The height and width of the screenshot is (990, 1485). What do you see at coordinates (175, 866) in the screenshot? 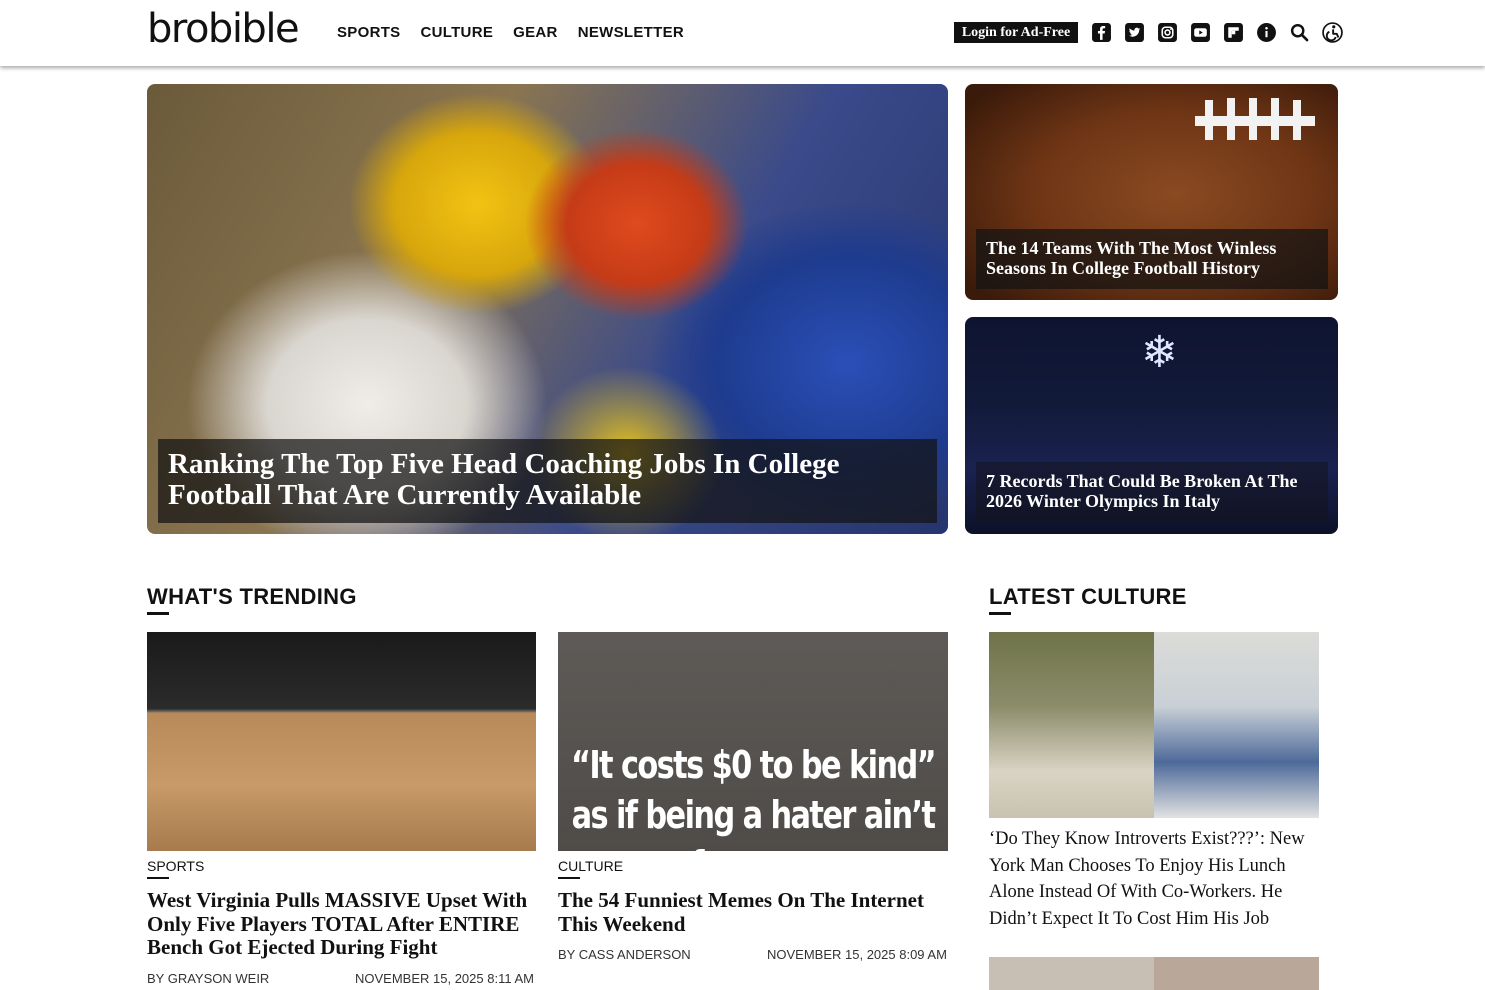
I see `trending-article-1-category: SPORTS` at bounding box center [175, 866].